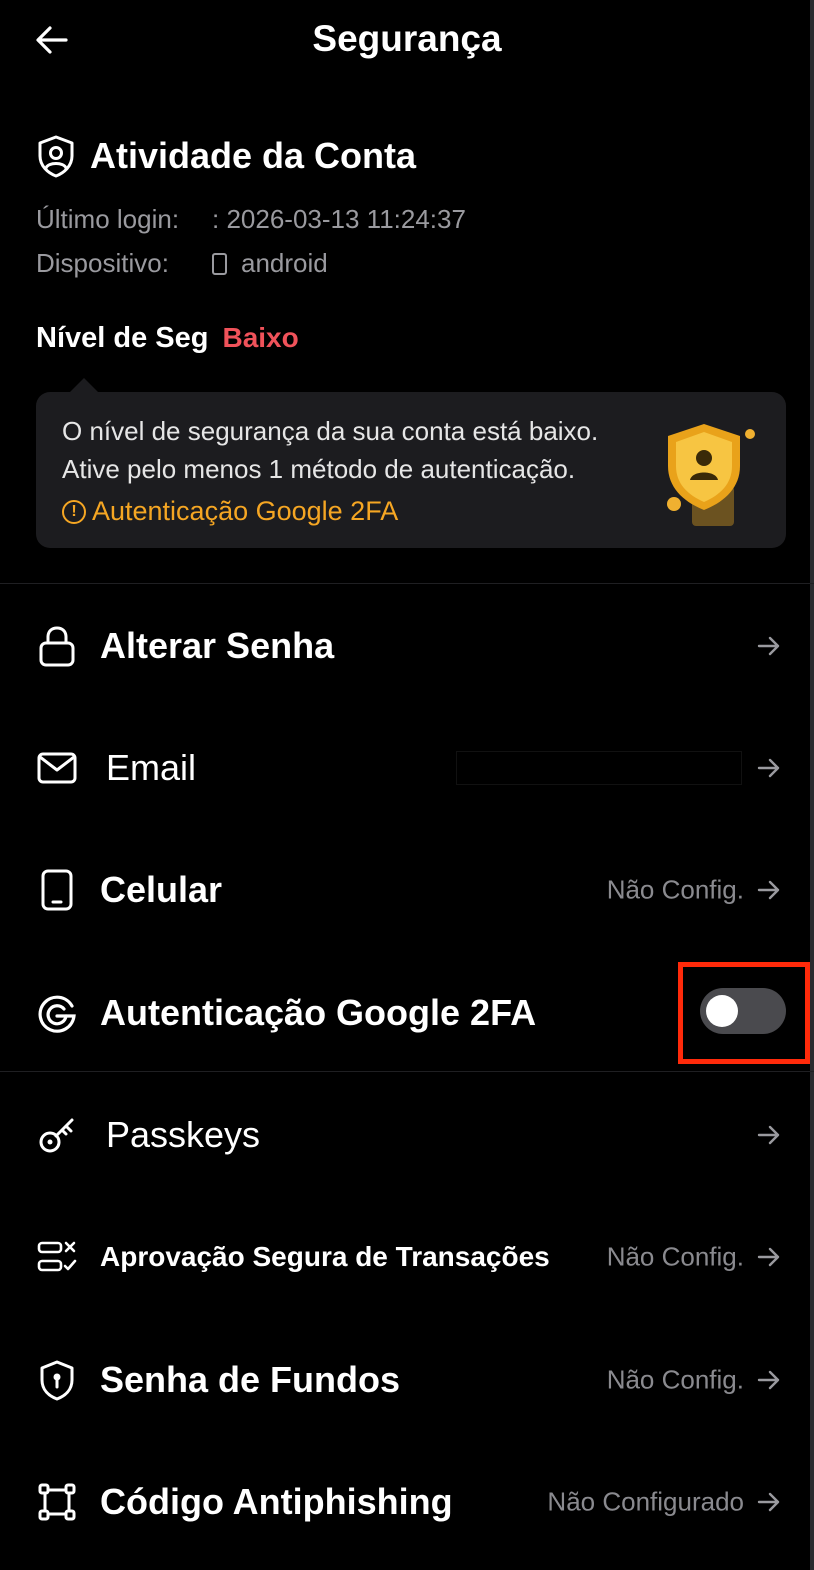  What do you see at coordinates (743, 1011) in the screenshot?
I see `google-2fa-toggle` at bounding box center [743, 1011].